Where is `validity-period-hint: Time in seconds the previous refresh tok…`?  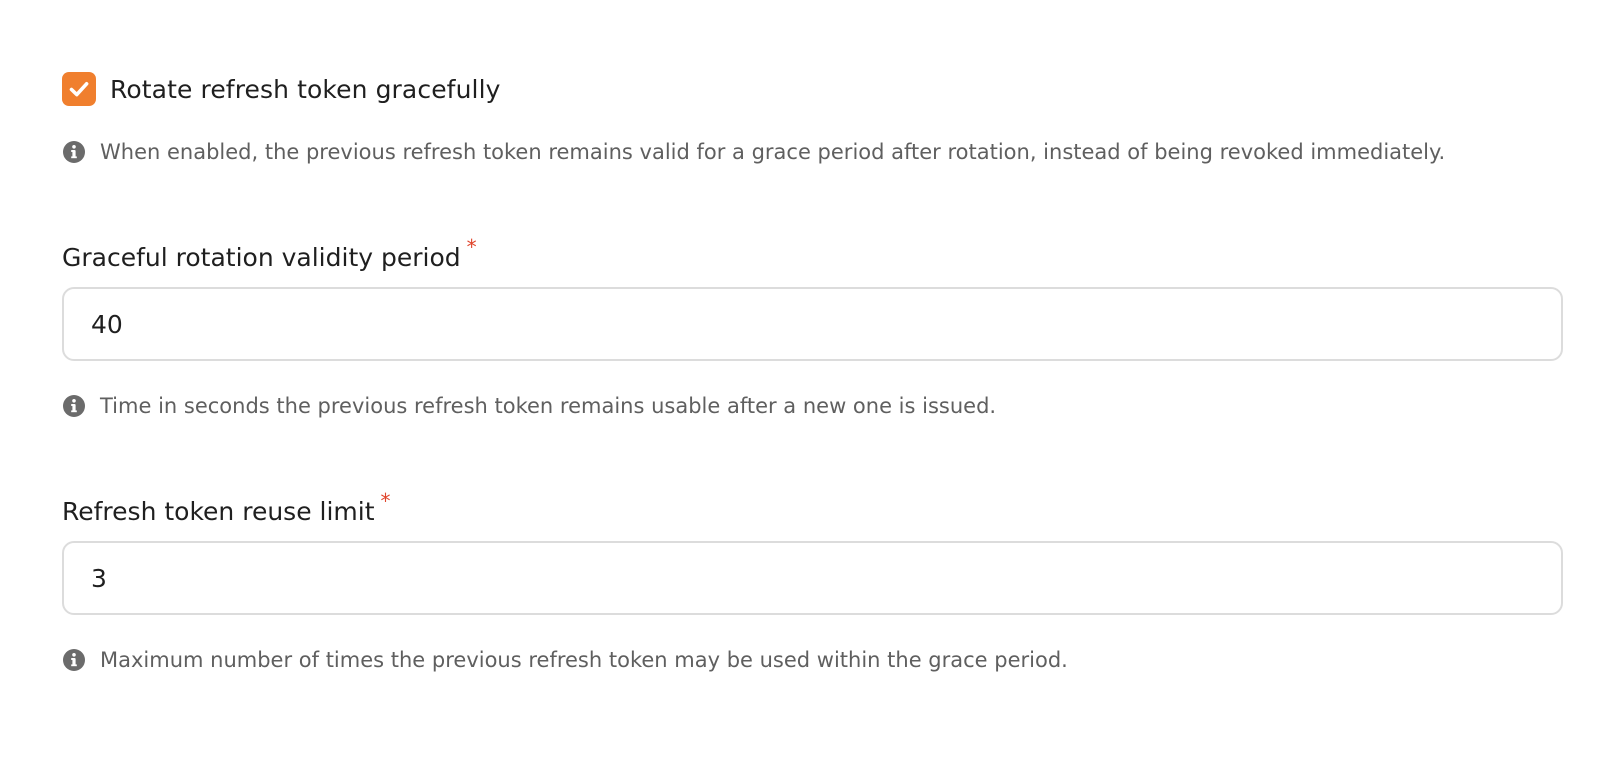 validity-period-hint: Time in seconds the previous refresh tok… is located at coordinates (529, 406).